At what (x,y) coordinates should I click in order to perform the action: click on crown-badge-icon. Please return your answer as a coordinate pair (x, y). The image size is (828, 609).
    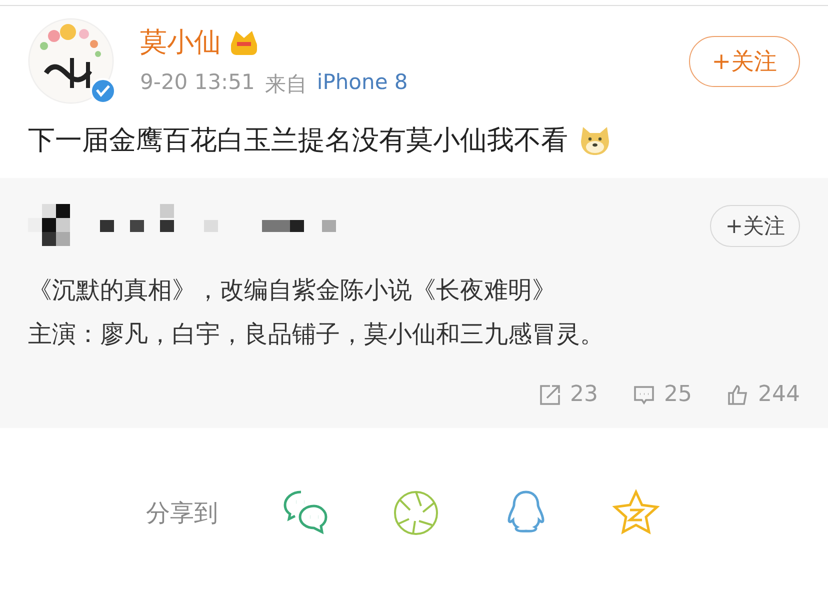
    Looking at the image, I should click on (244, 42).